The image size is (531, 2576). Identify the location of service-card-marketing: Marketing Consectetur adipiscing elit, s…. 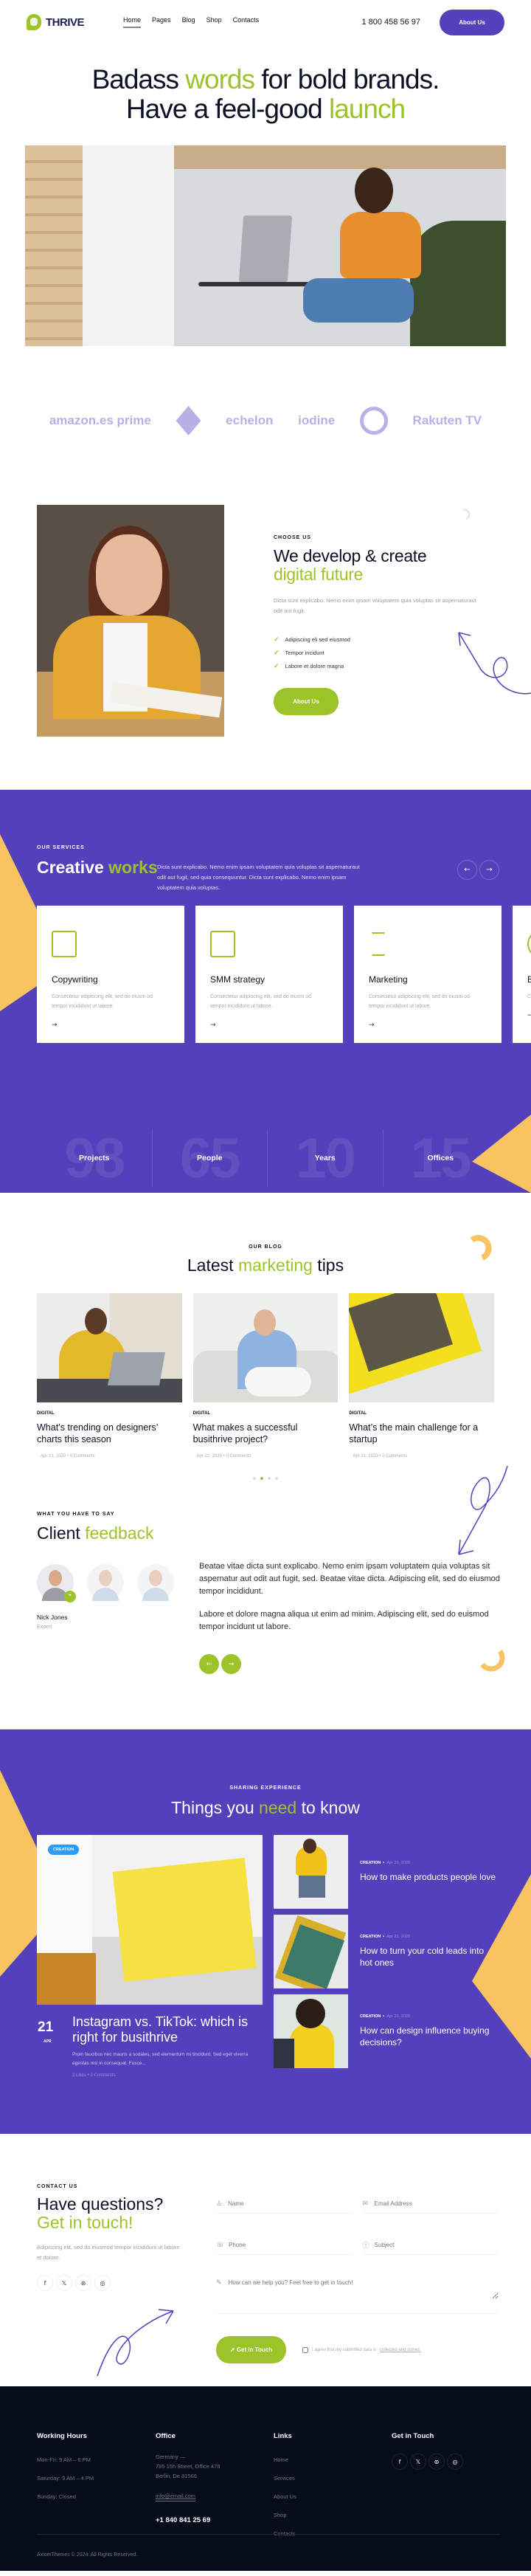
(428, 975).